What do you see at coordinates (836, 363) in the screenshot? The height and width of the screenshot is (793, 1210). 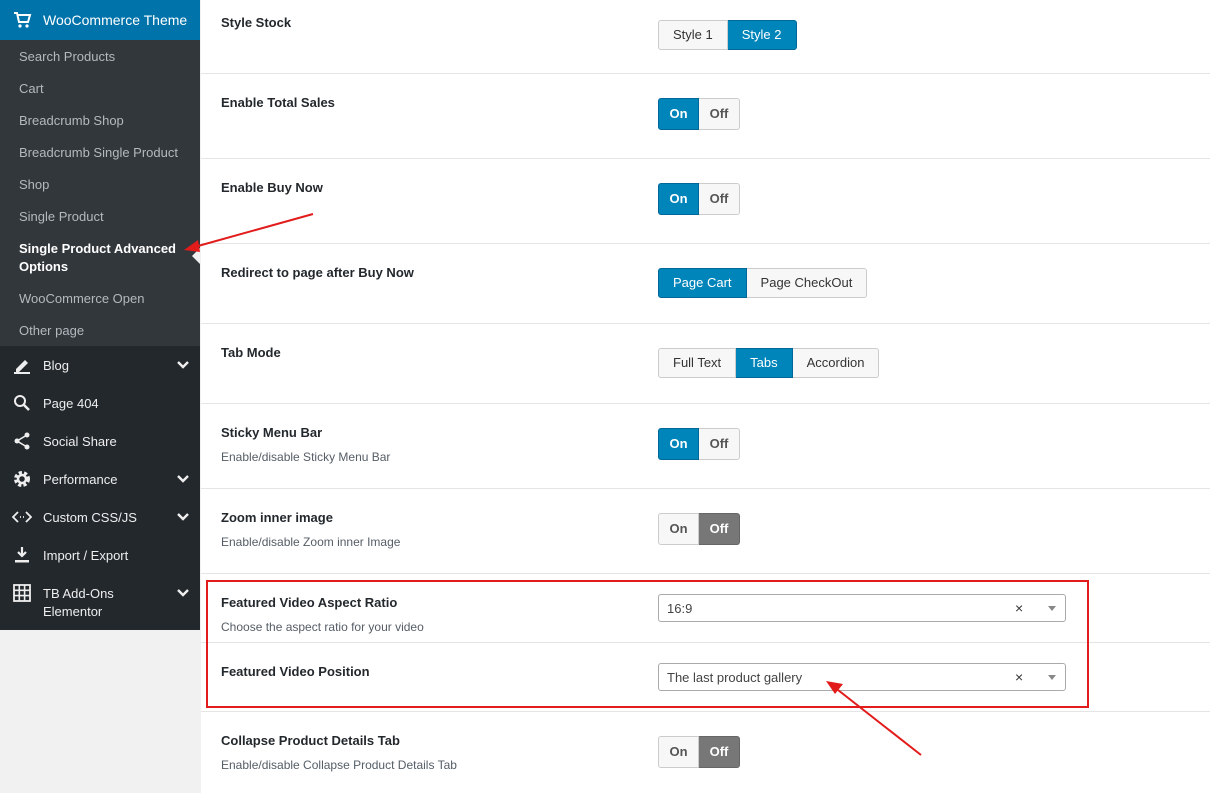 I see `accordion-button: Accordion` at bounding box center [836, 363].